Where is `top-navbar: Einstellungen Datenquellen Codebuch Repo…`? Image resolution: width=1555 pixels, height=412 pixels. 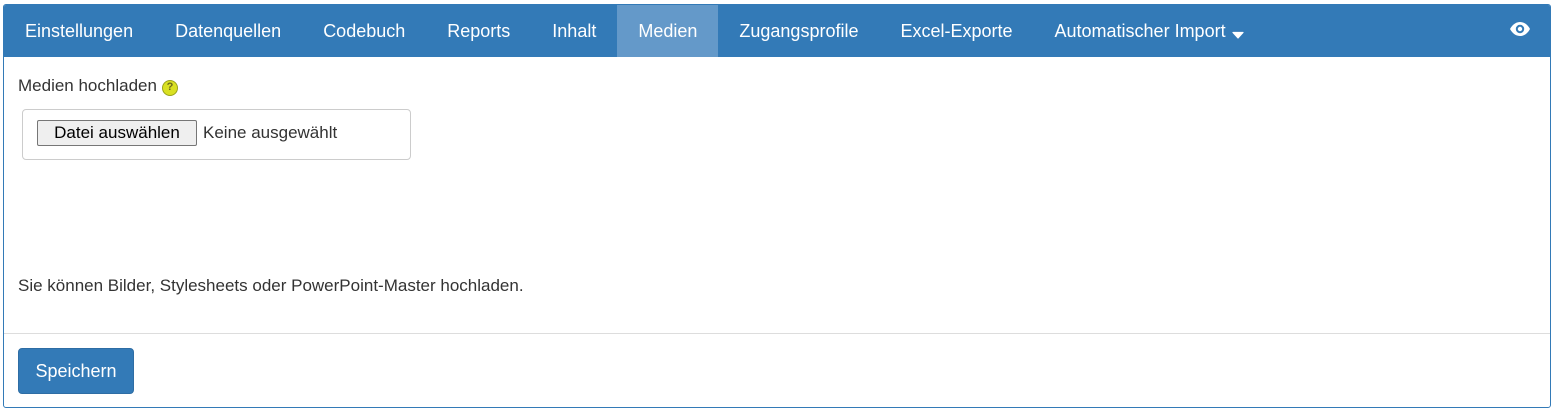
top-navbar: Einstellungen Datenquellen Codebuch Repo… is located at coordinates (777, 31).